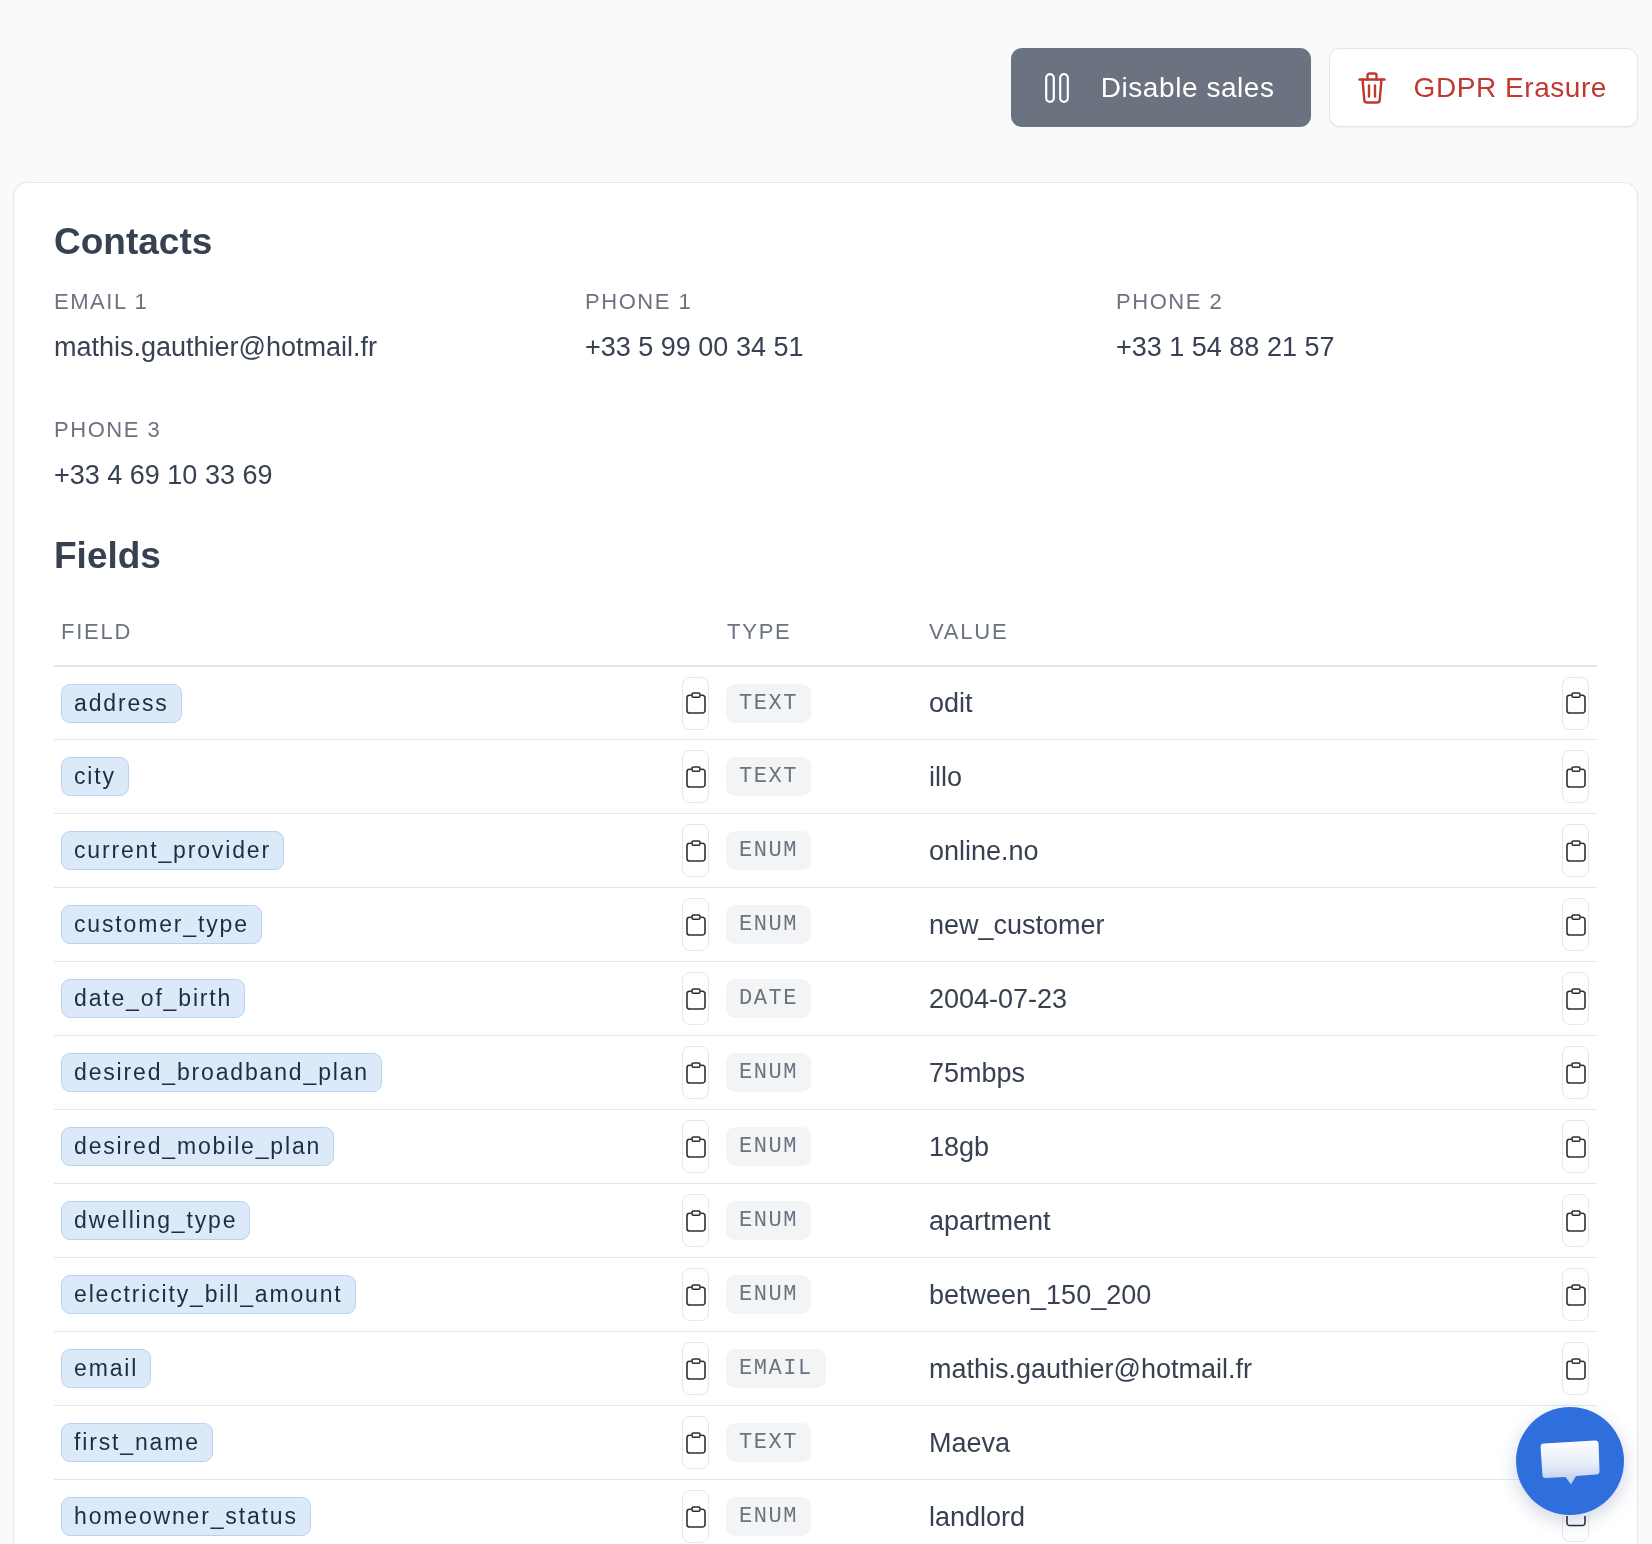 The height and width of the screenshot is (1544, 1652). Describe the element at coordinates (121, 703) in the screenshot. I see `field-name-tag: address` at that location.